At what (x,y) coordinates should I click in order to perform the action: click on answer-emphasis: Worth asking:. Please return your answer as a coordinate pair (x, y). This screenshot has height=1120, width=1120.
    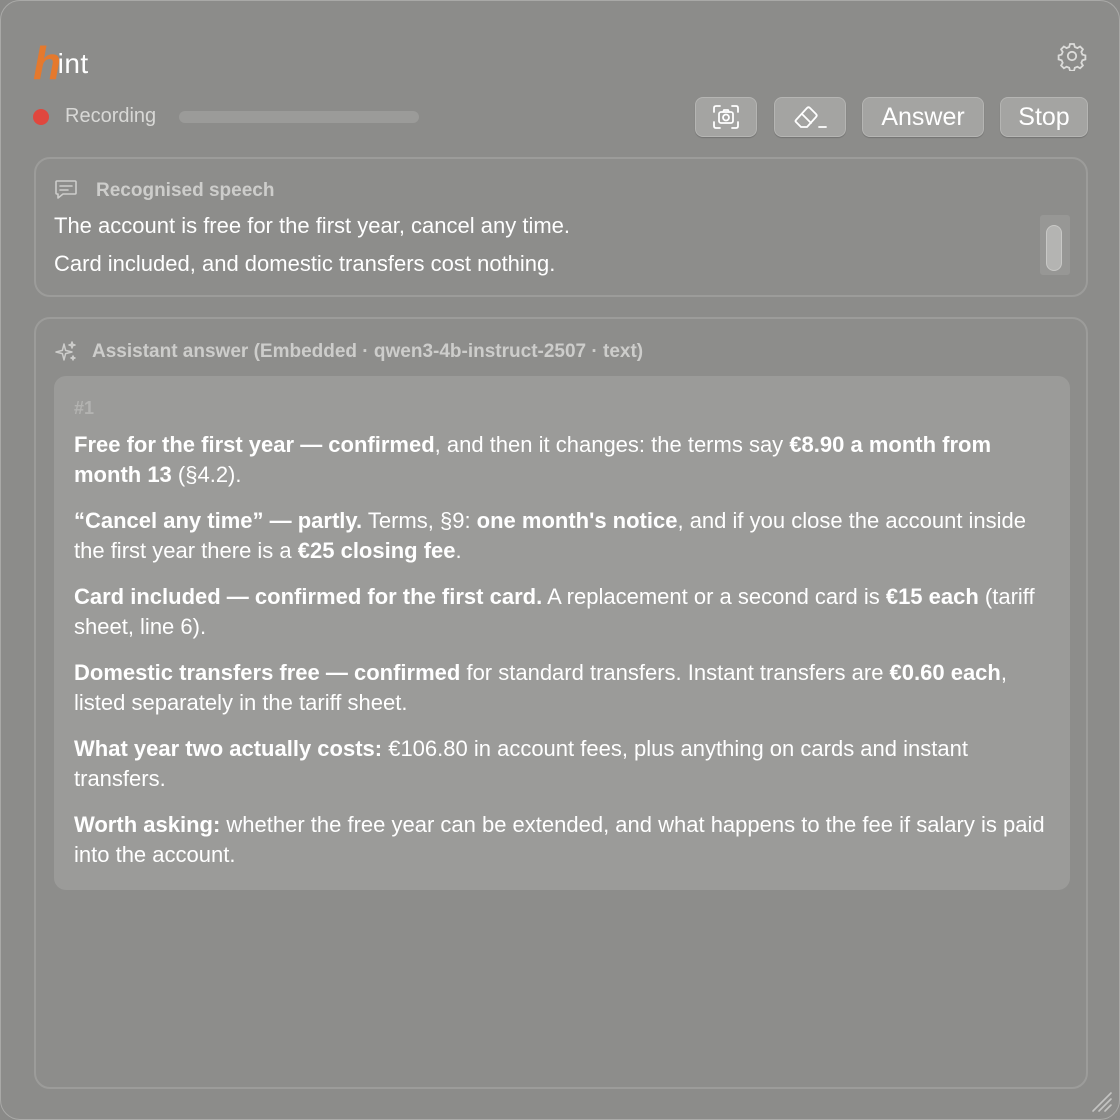
    Looking at the image, I should click on (147, 824).